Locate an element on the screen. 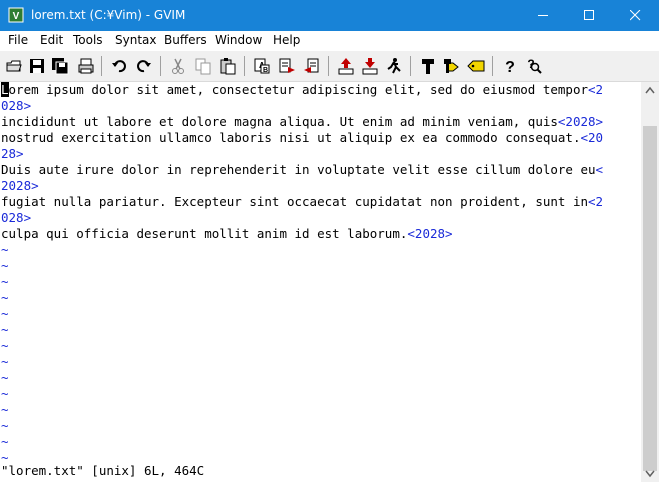  scroll-up-button is located at coordinates (650, 90).